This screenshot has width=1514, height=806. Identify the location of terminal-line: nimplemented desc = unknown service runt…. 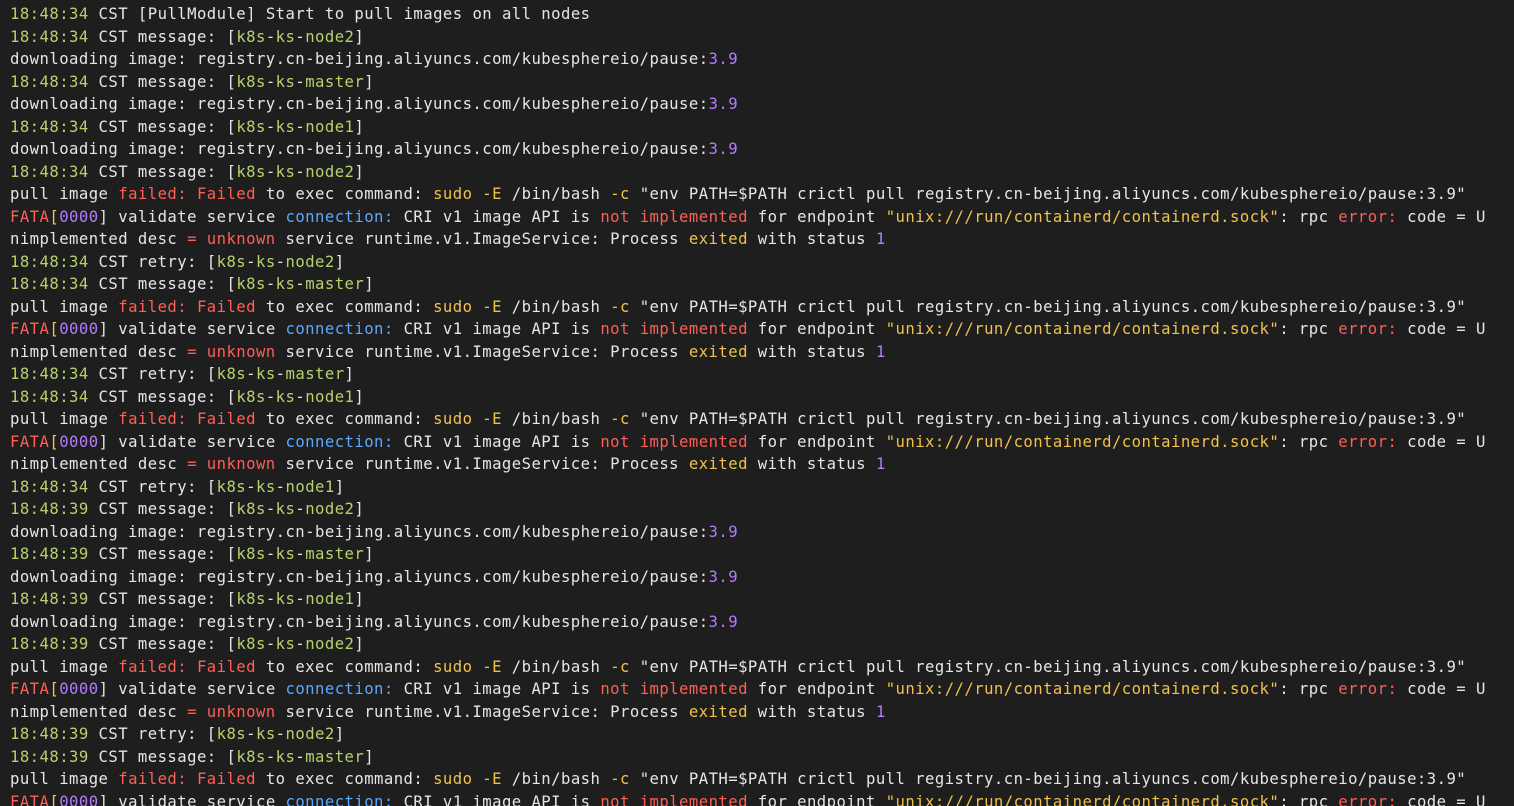
(748, 464).